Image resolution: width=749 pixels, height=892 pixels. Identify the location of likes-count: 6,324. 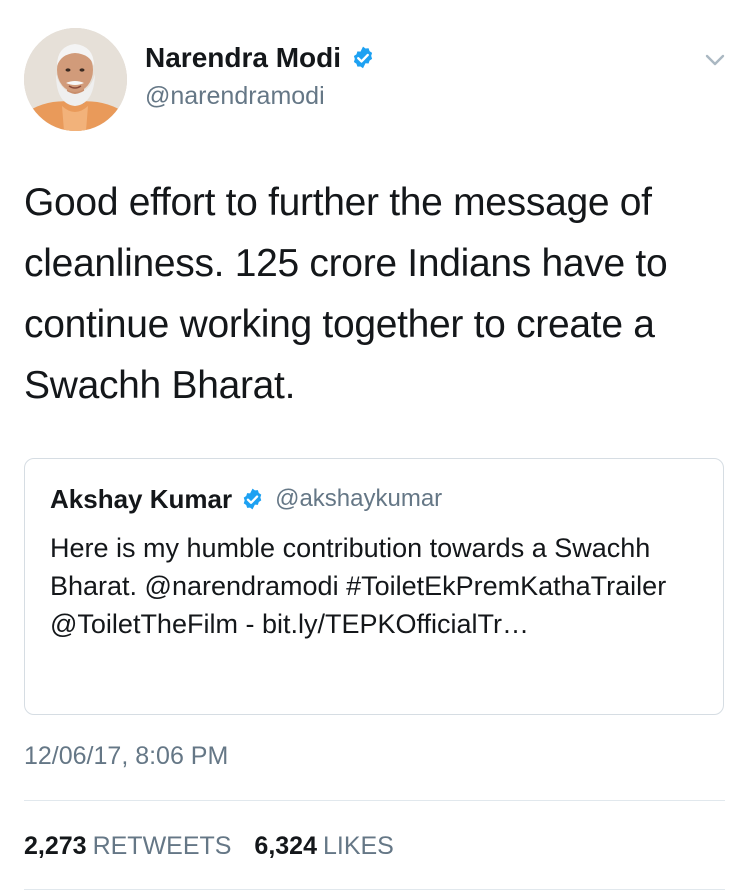
(285, 846).